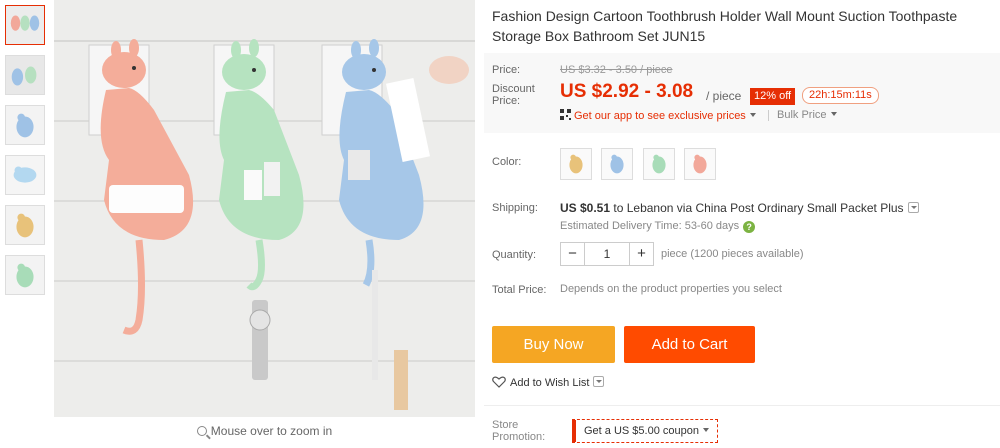 The width and height of the screenshot is (1000, 448). Describe the element at coordinates (513, 89) in the screenshot. I see `discount-label-1: Discount` at that location.